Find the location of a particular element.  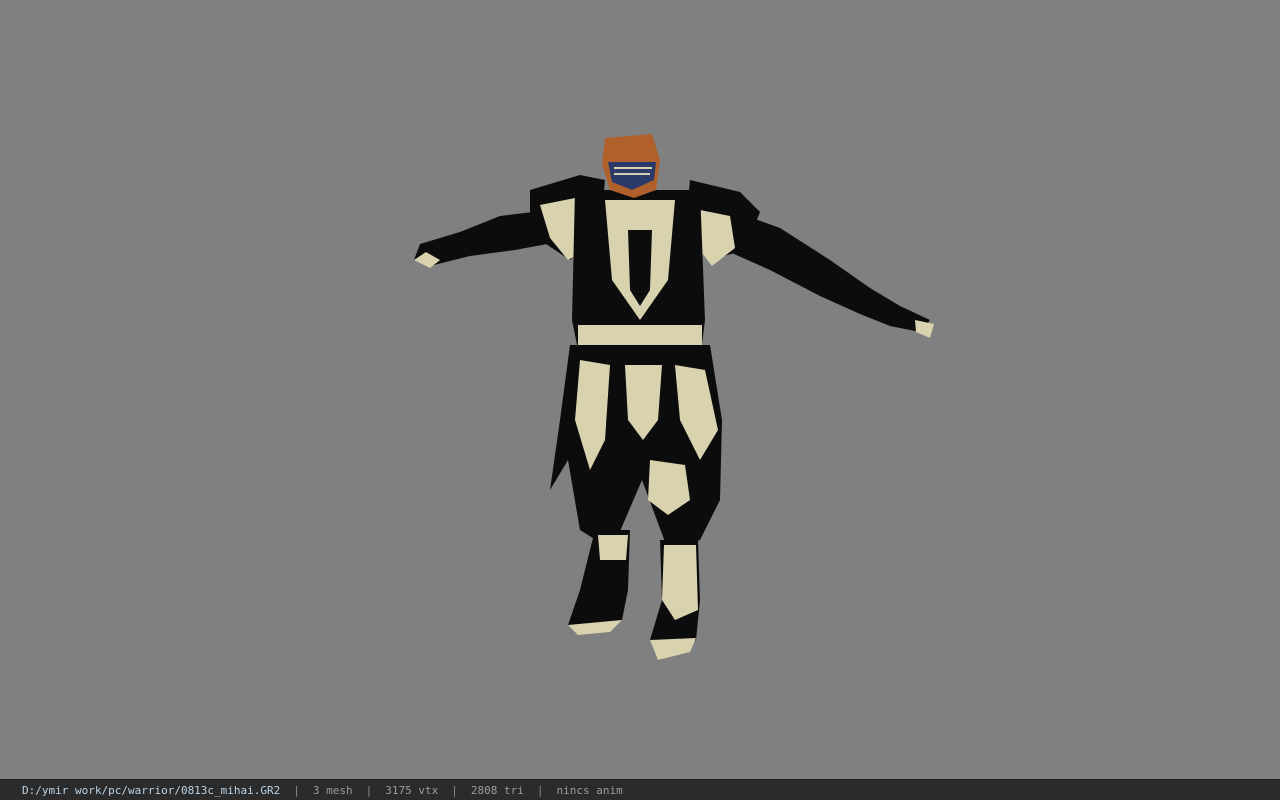

model-hand-right is located at coordinates (924, 329).